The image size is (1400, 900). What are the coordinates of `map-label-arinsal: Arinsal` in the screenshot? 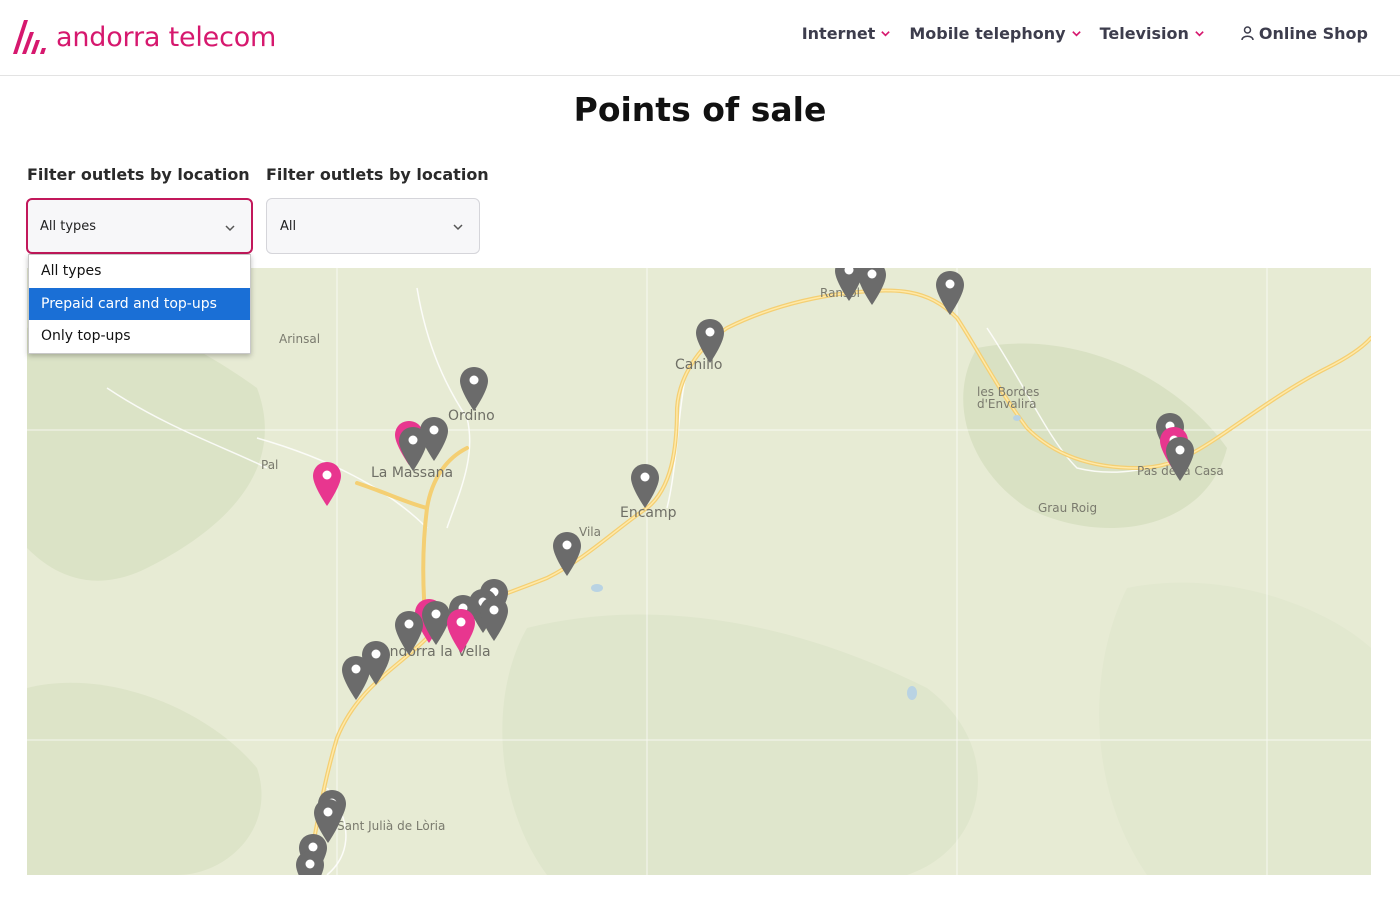 It's located at (300, 339).